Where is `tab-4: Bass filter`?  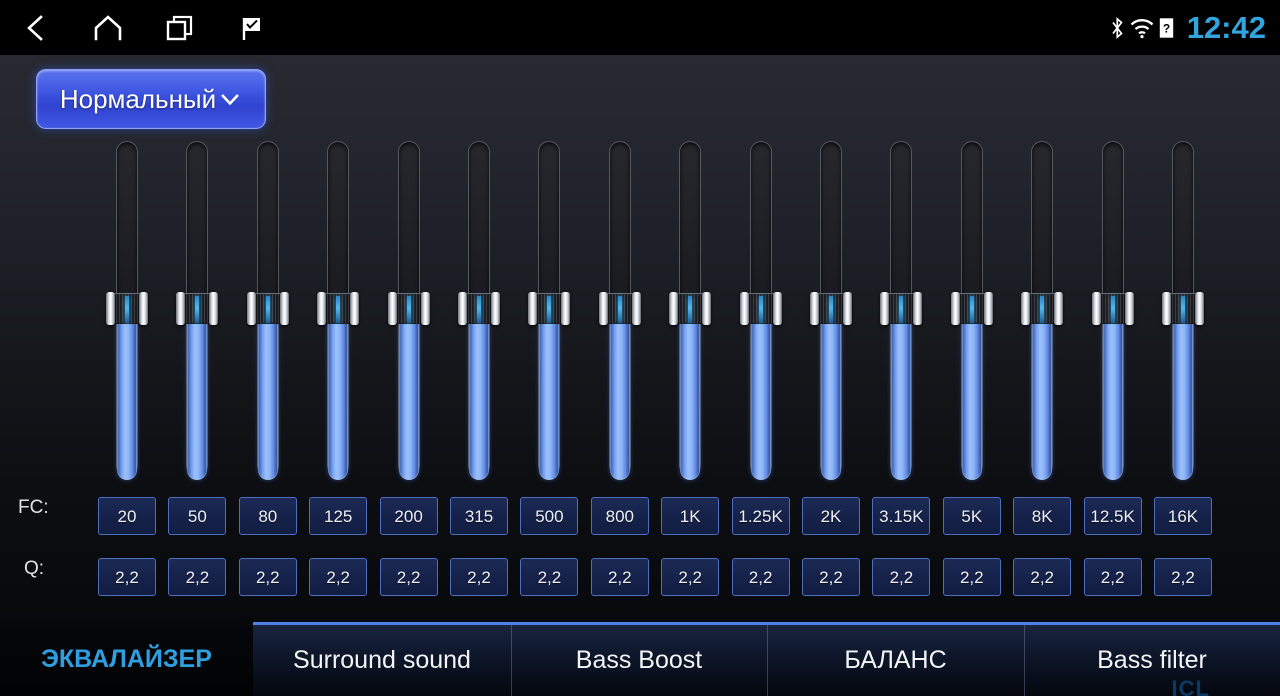
tab-4: Bass filter is located at coordinates (1152, 659).